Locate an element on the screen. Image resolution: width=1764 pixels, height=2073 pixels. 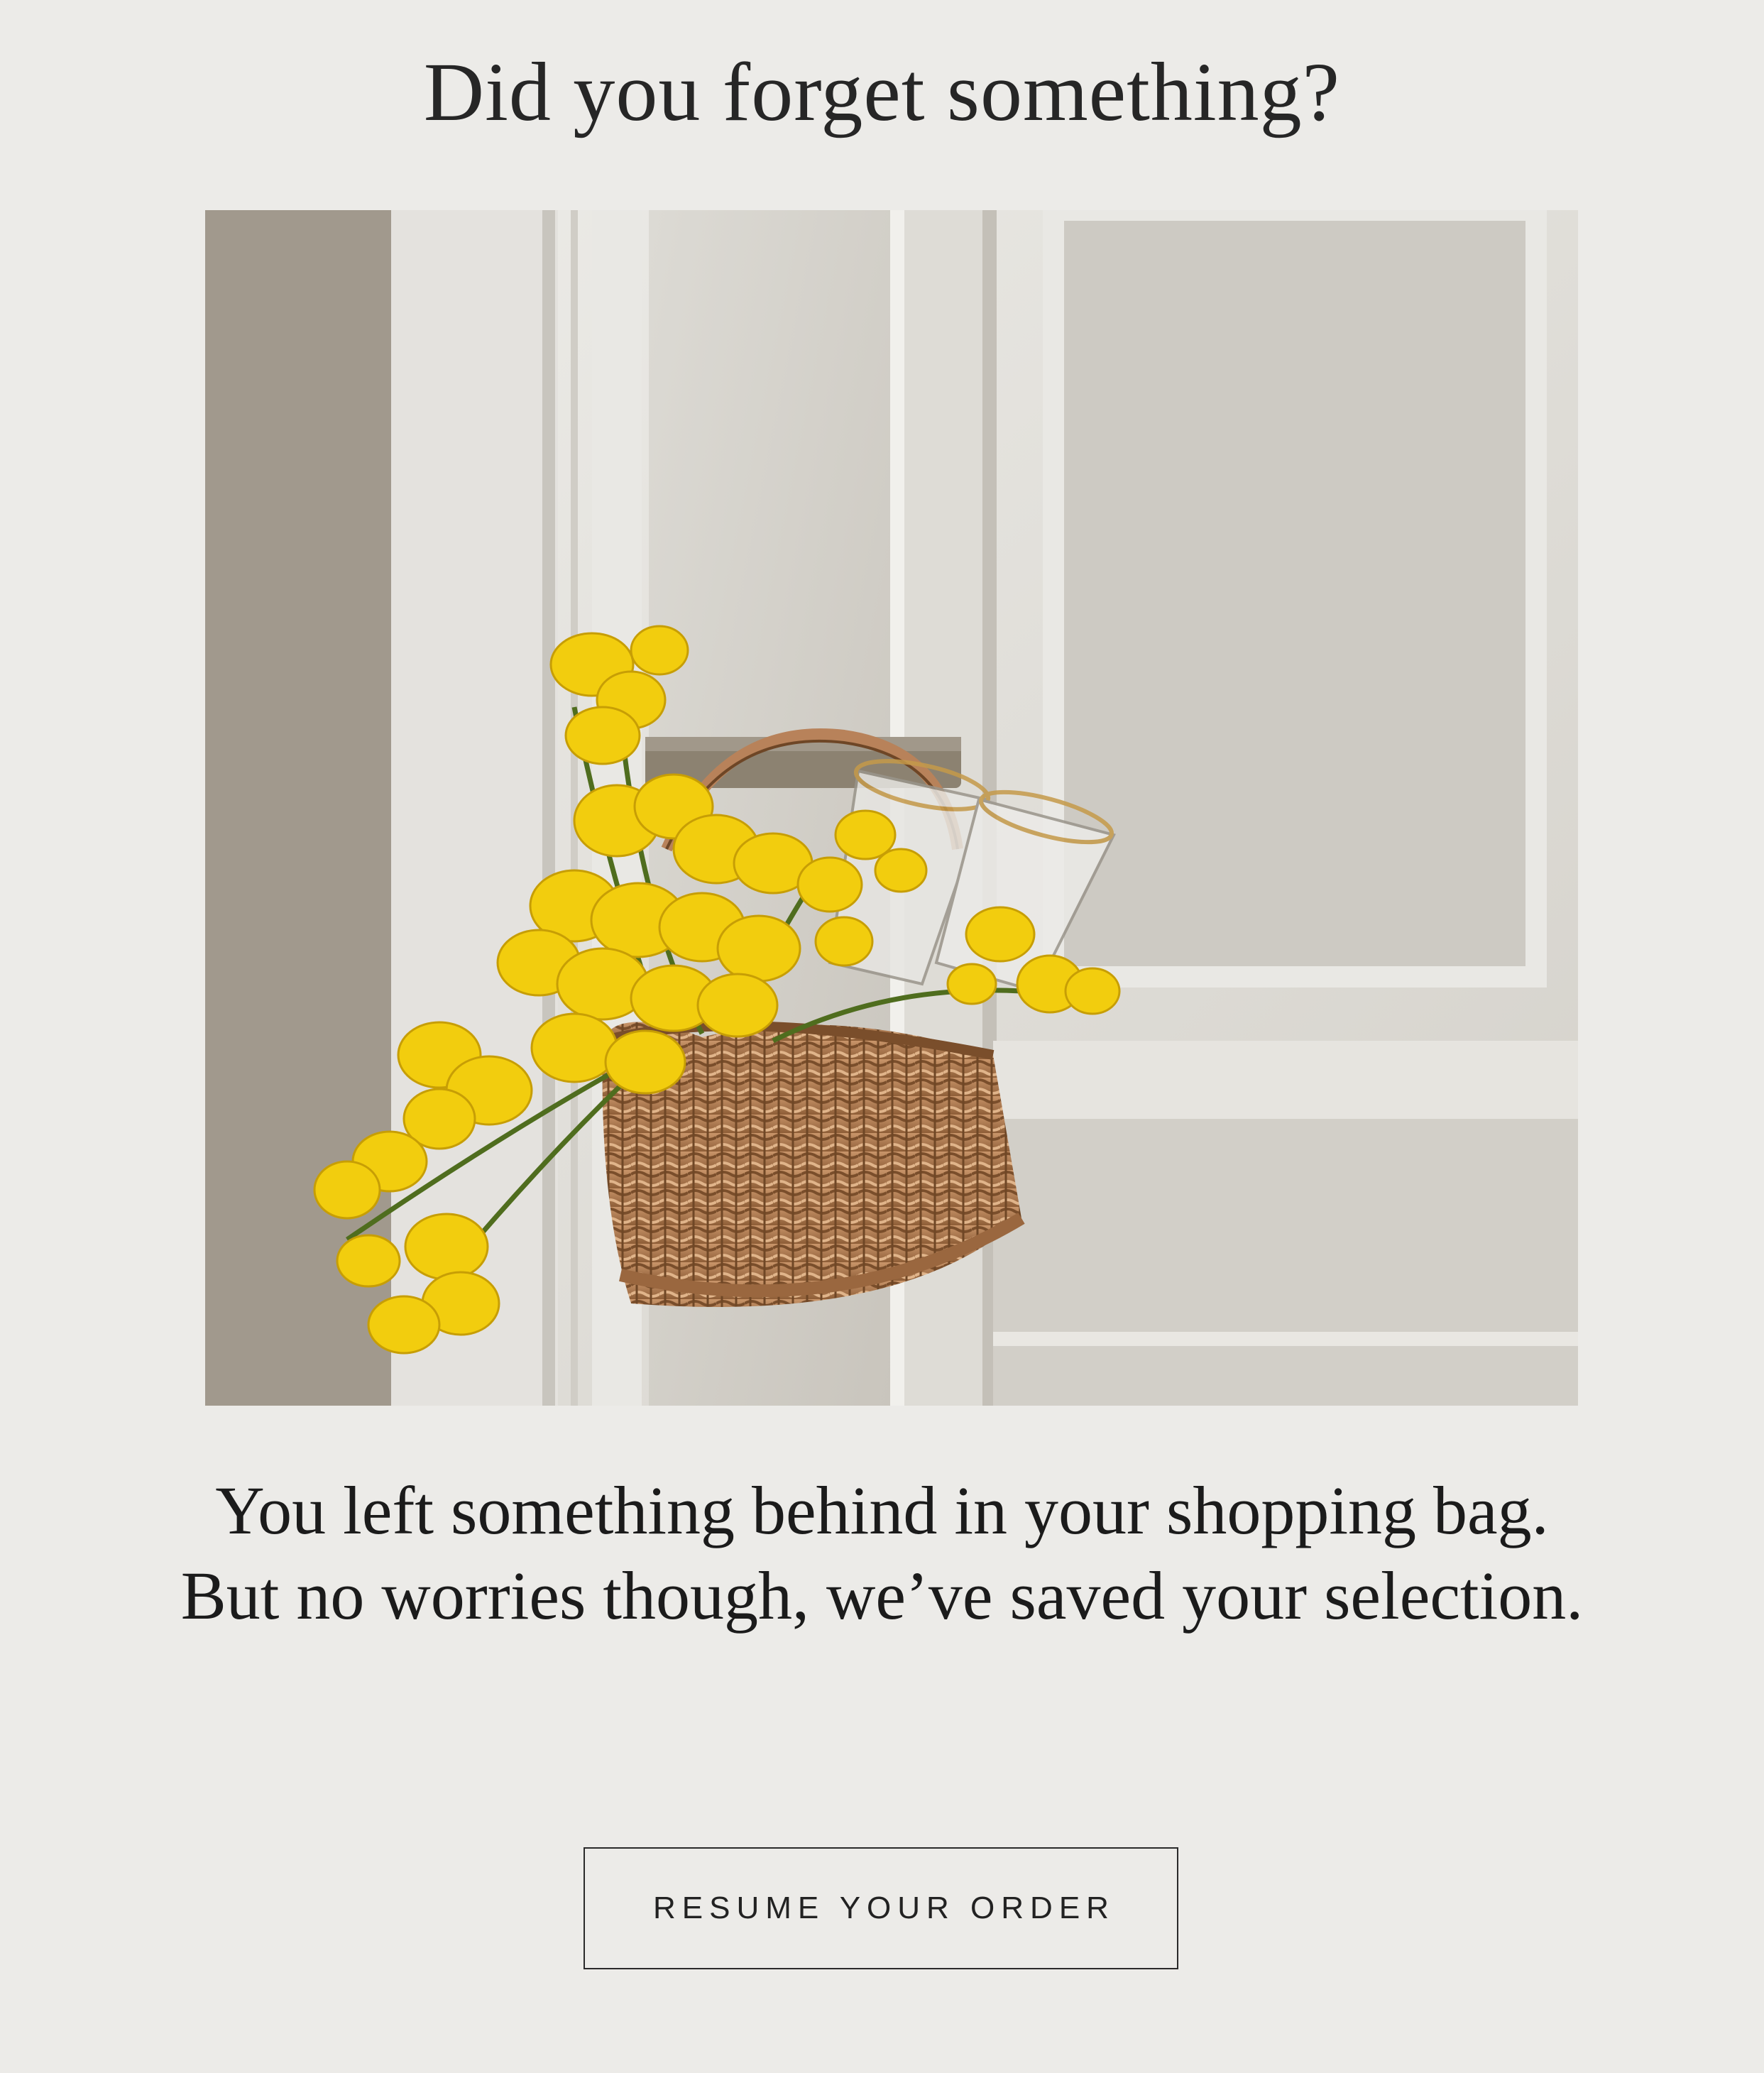
headline: Did you forget something? is located at coordinates (882, 91).